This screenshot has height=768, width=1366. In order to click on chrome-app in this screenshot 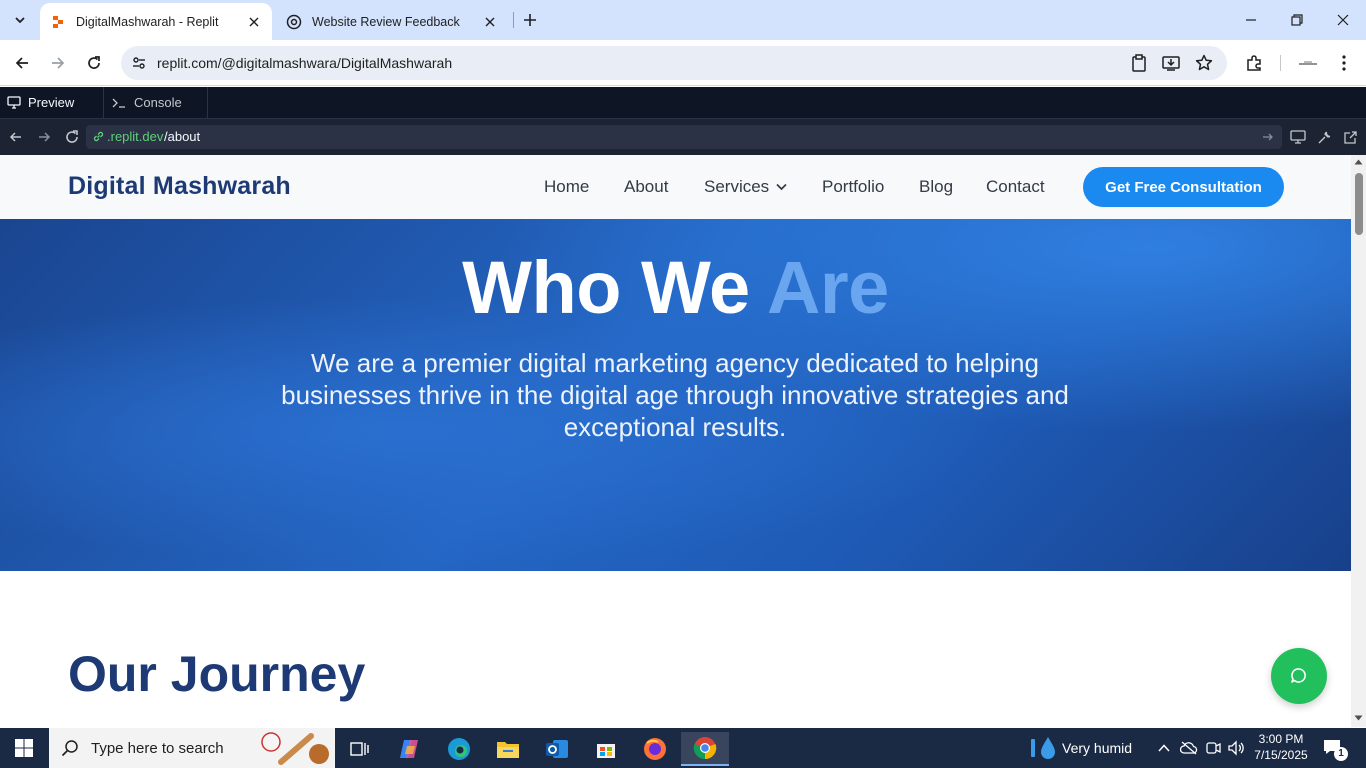, I will do `click(705, 749)`.